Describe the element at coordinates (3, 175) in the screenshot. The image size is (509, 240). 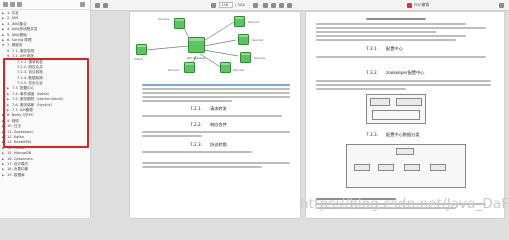
I see `chevron-right-icon: ▶` at that location.